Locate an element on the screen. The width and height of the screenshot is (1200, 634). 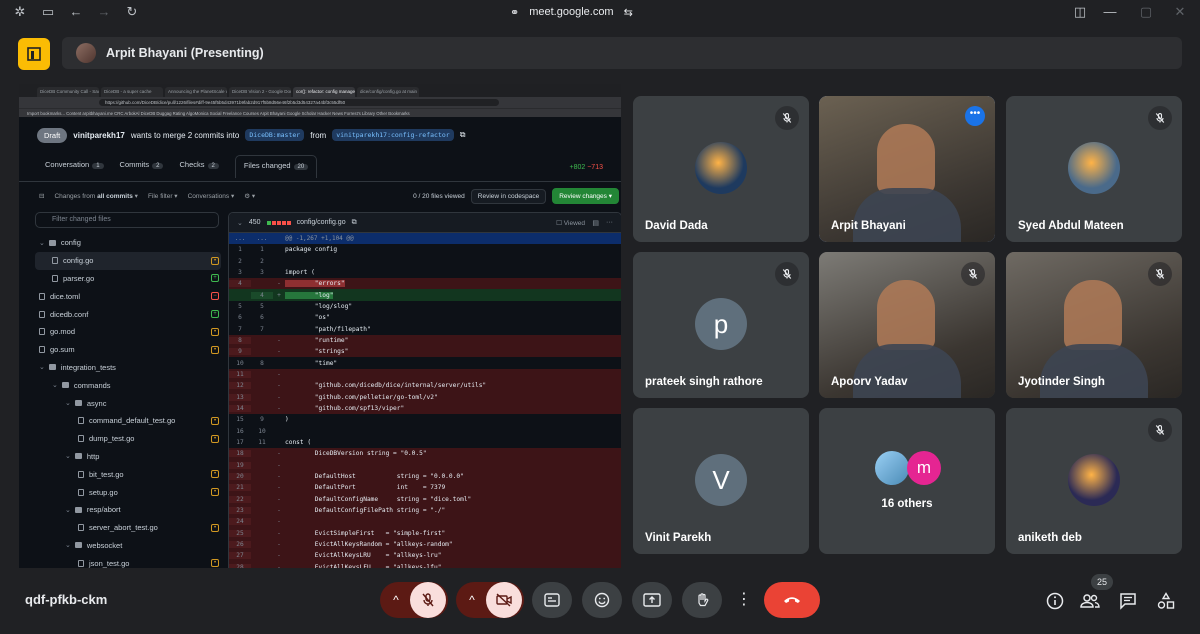
diff-stats: +802 −713 is located at coordinates (586, 167).